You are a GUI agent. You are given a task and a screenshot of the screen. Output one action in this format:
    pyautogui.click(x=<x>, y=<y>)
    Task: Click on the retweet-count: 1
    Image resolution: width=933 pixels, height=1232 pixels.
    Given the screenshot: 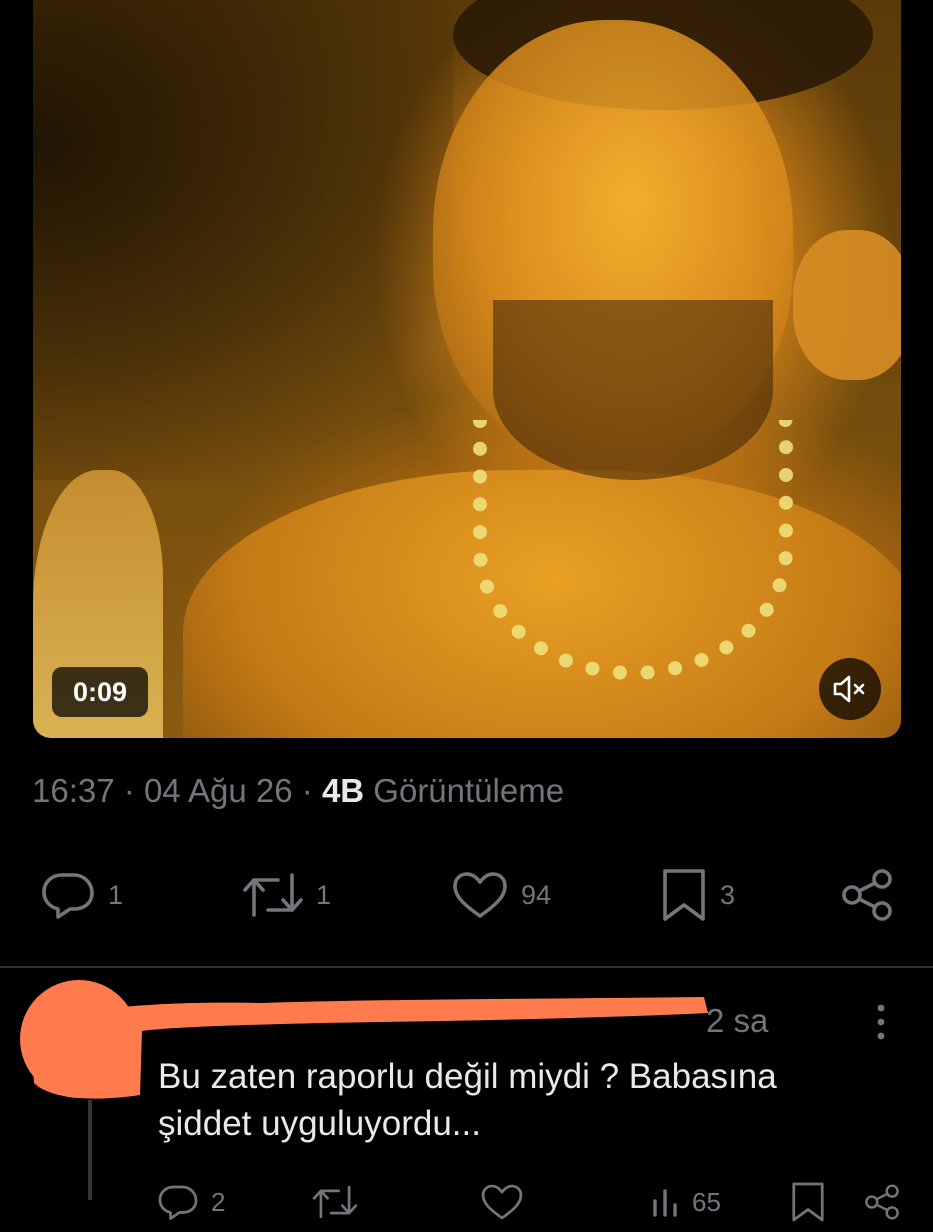 What is the action you would take?
    pyautogui.click(x=324, y=894)
    